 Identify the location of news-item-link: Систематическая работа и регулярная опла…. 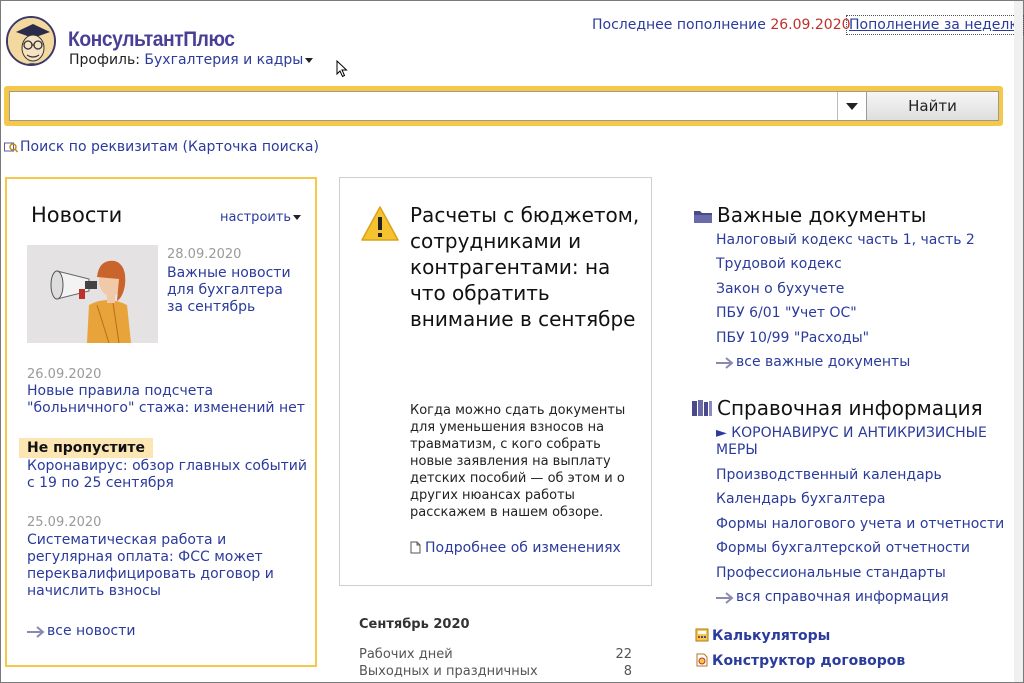
(162, 566).